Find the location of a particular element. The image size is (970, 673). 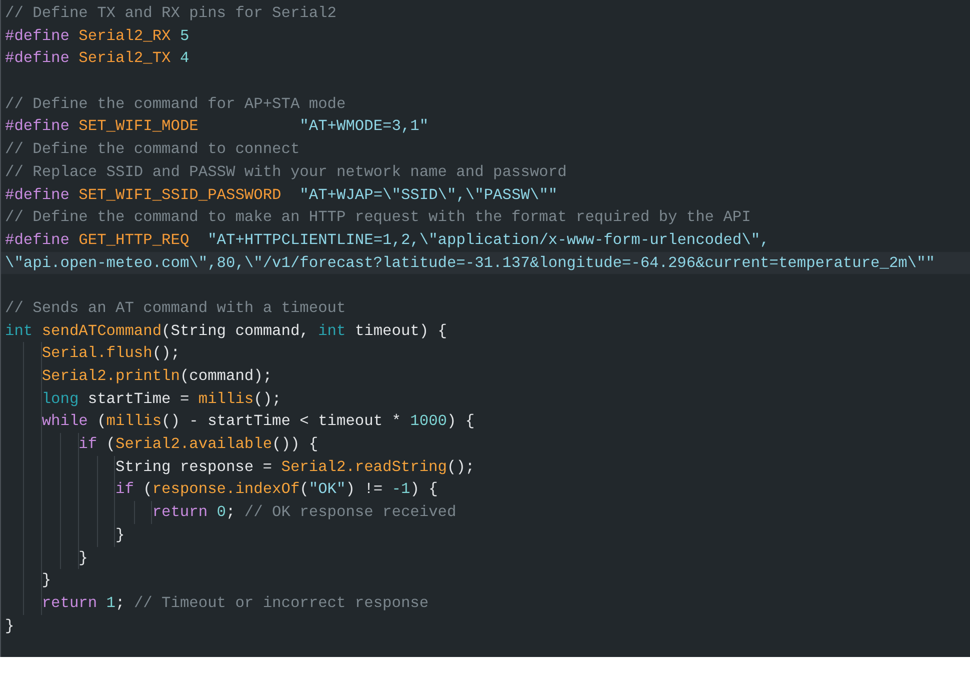

code-line: \"api.open-meteo.com\",80,\"/v1/forecast?latitude=-31.137&longitude=-64.296&current=temperature_2m\"" is located at coordinates (470, 263).